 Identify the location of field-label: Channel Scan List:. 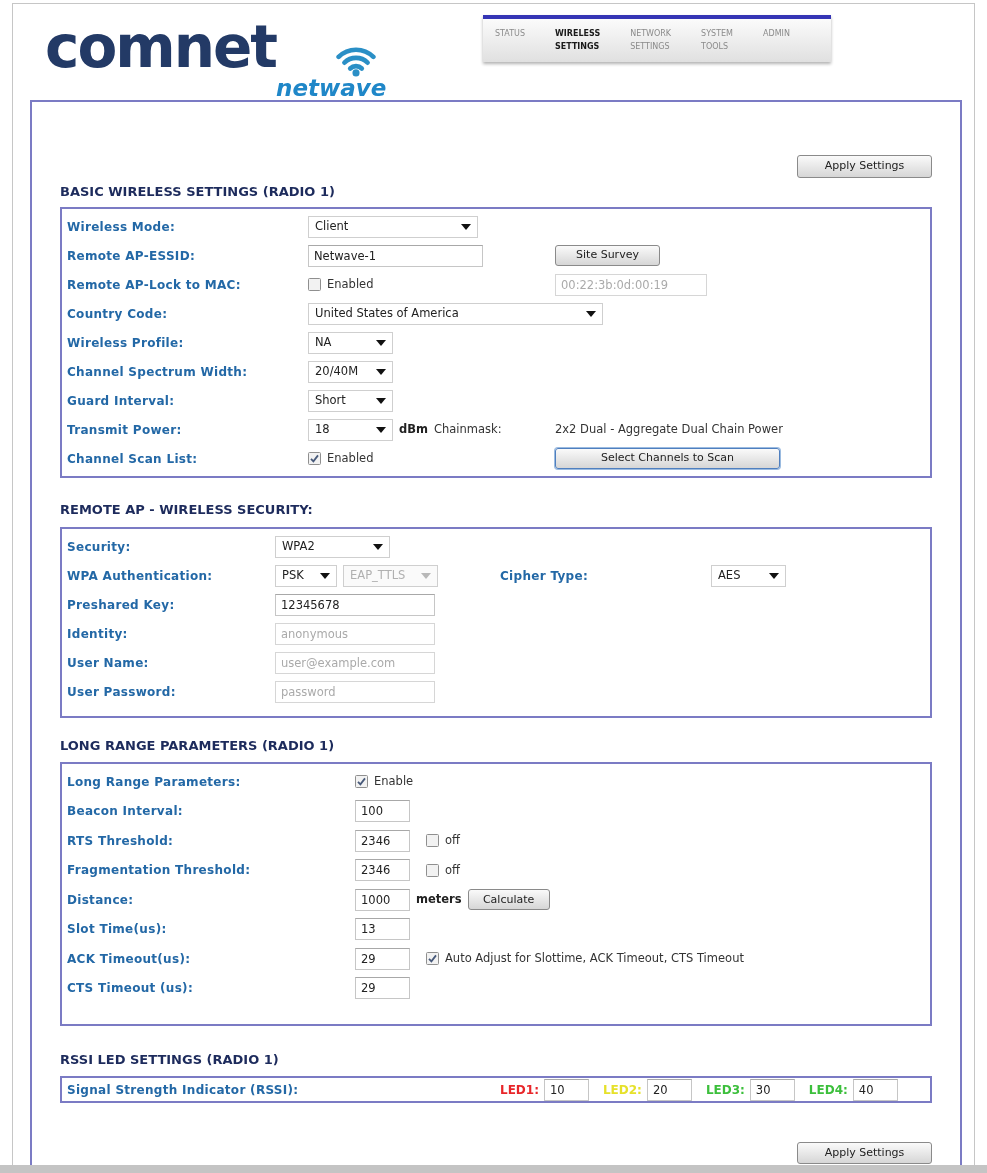
(133, 459).